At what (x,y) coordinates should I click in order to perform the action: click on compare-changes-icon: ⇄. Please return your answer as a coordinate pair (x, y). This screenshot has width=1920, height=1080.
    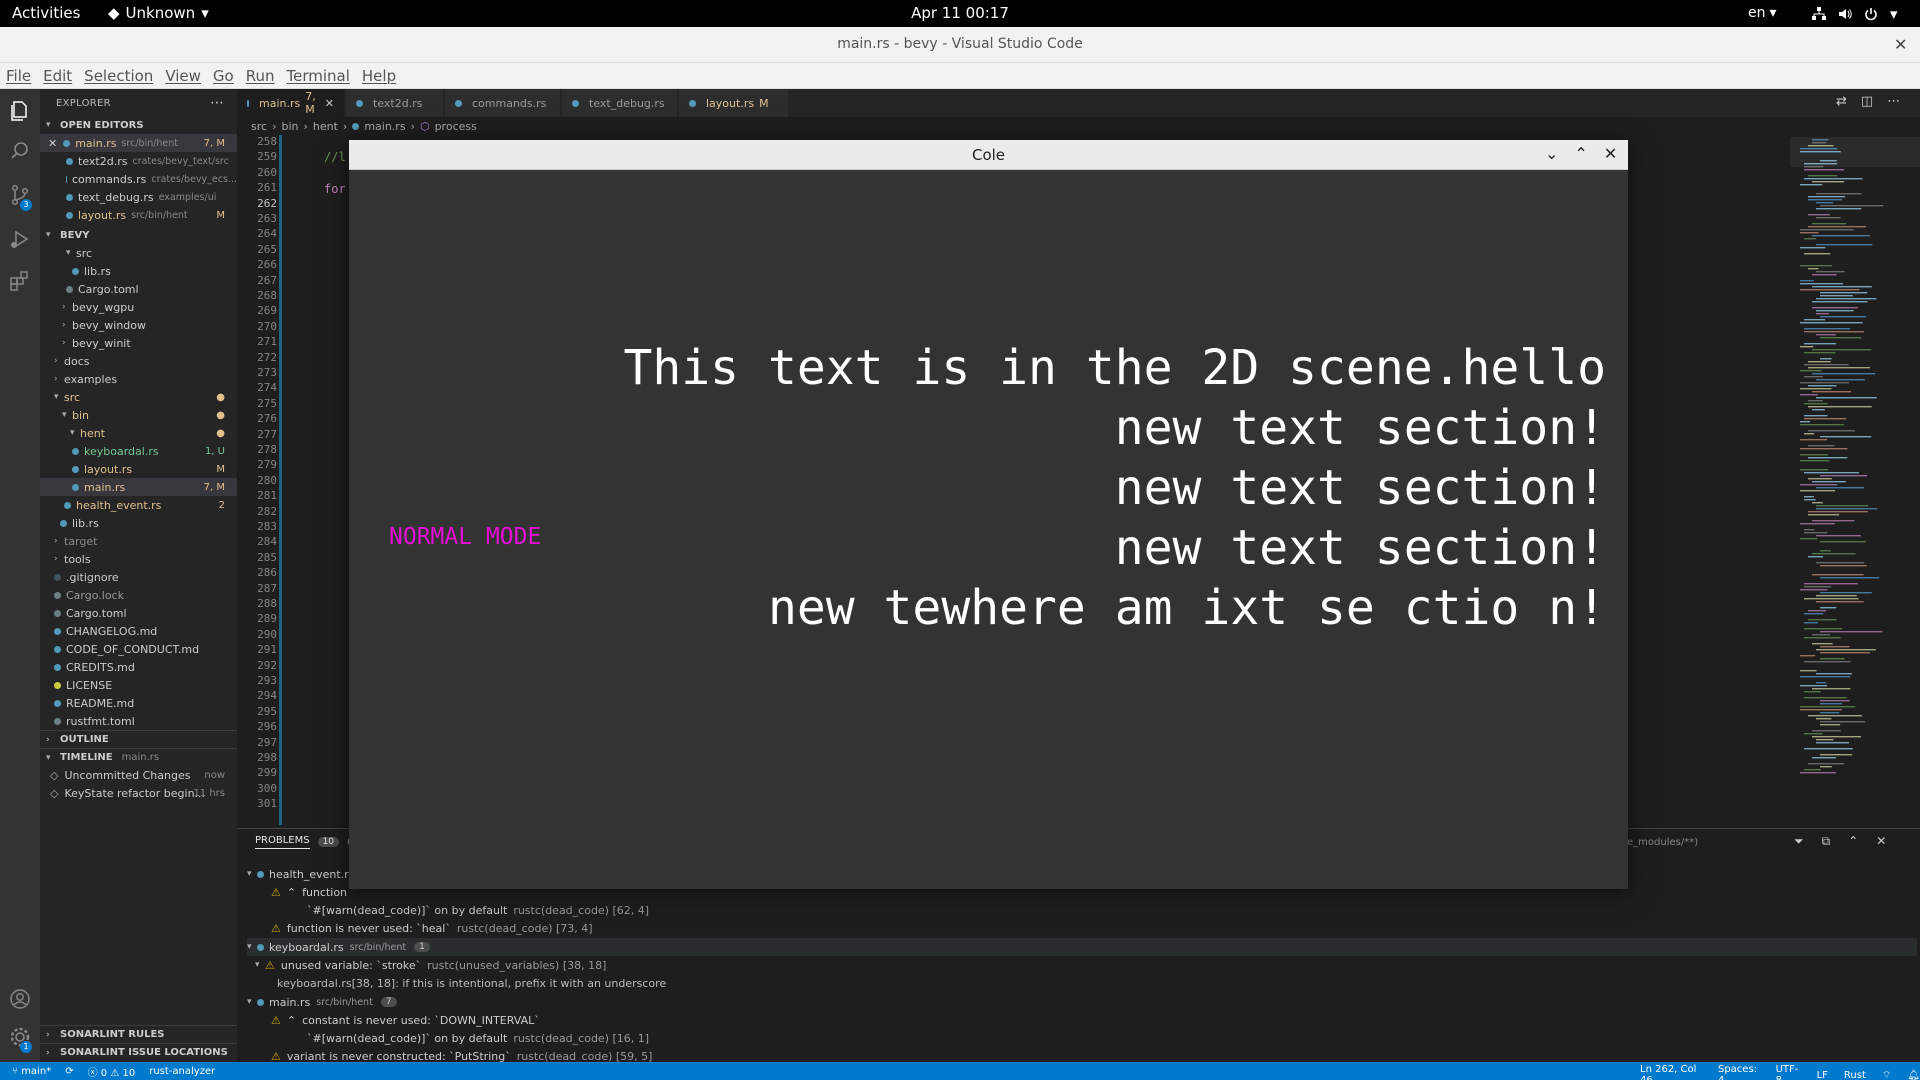
    Looking at the image, I should click on (1841, 101).